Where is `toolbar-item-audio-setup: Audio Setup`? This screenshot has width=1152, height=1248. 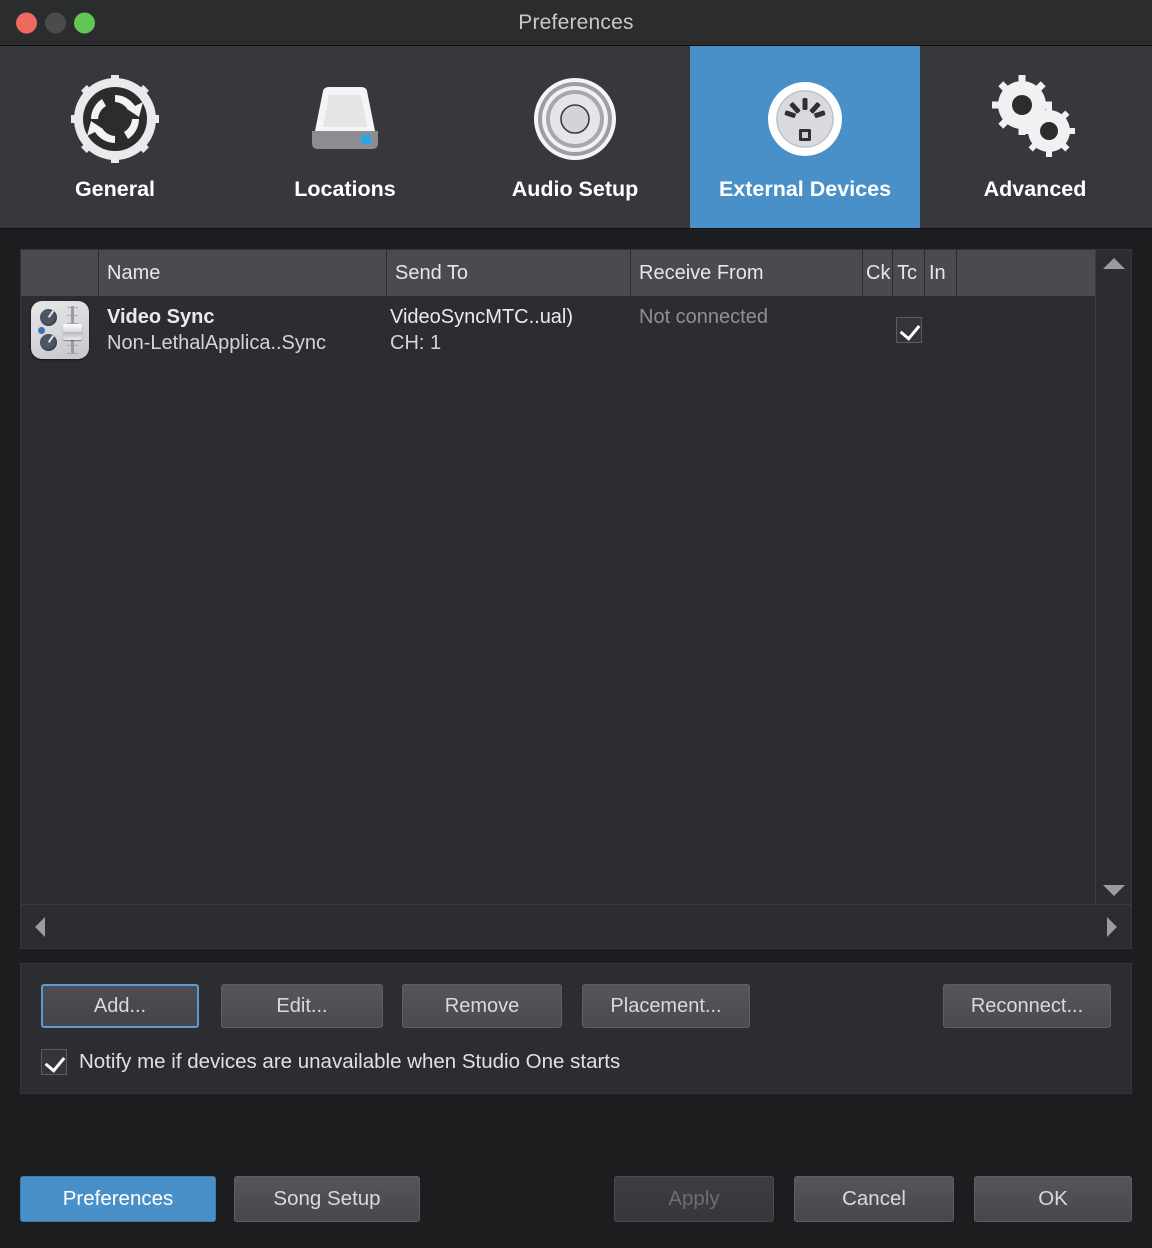 toolbar-item-audio-setup: Audio Setup is located at coordinates (575, 137).